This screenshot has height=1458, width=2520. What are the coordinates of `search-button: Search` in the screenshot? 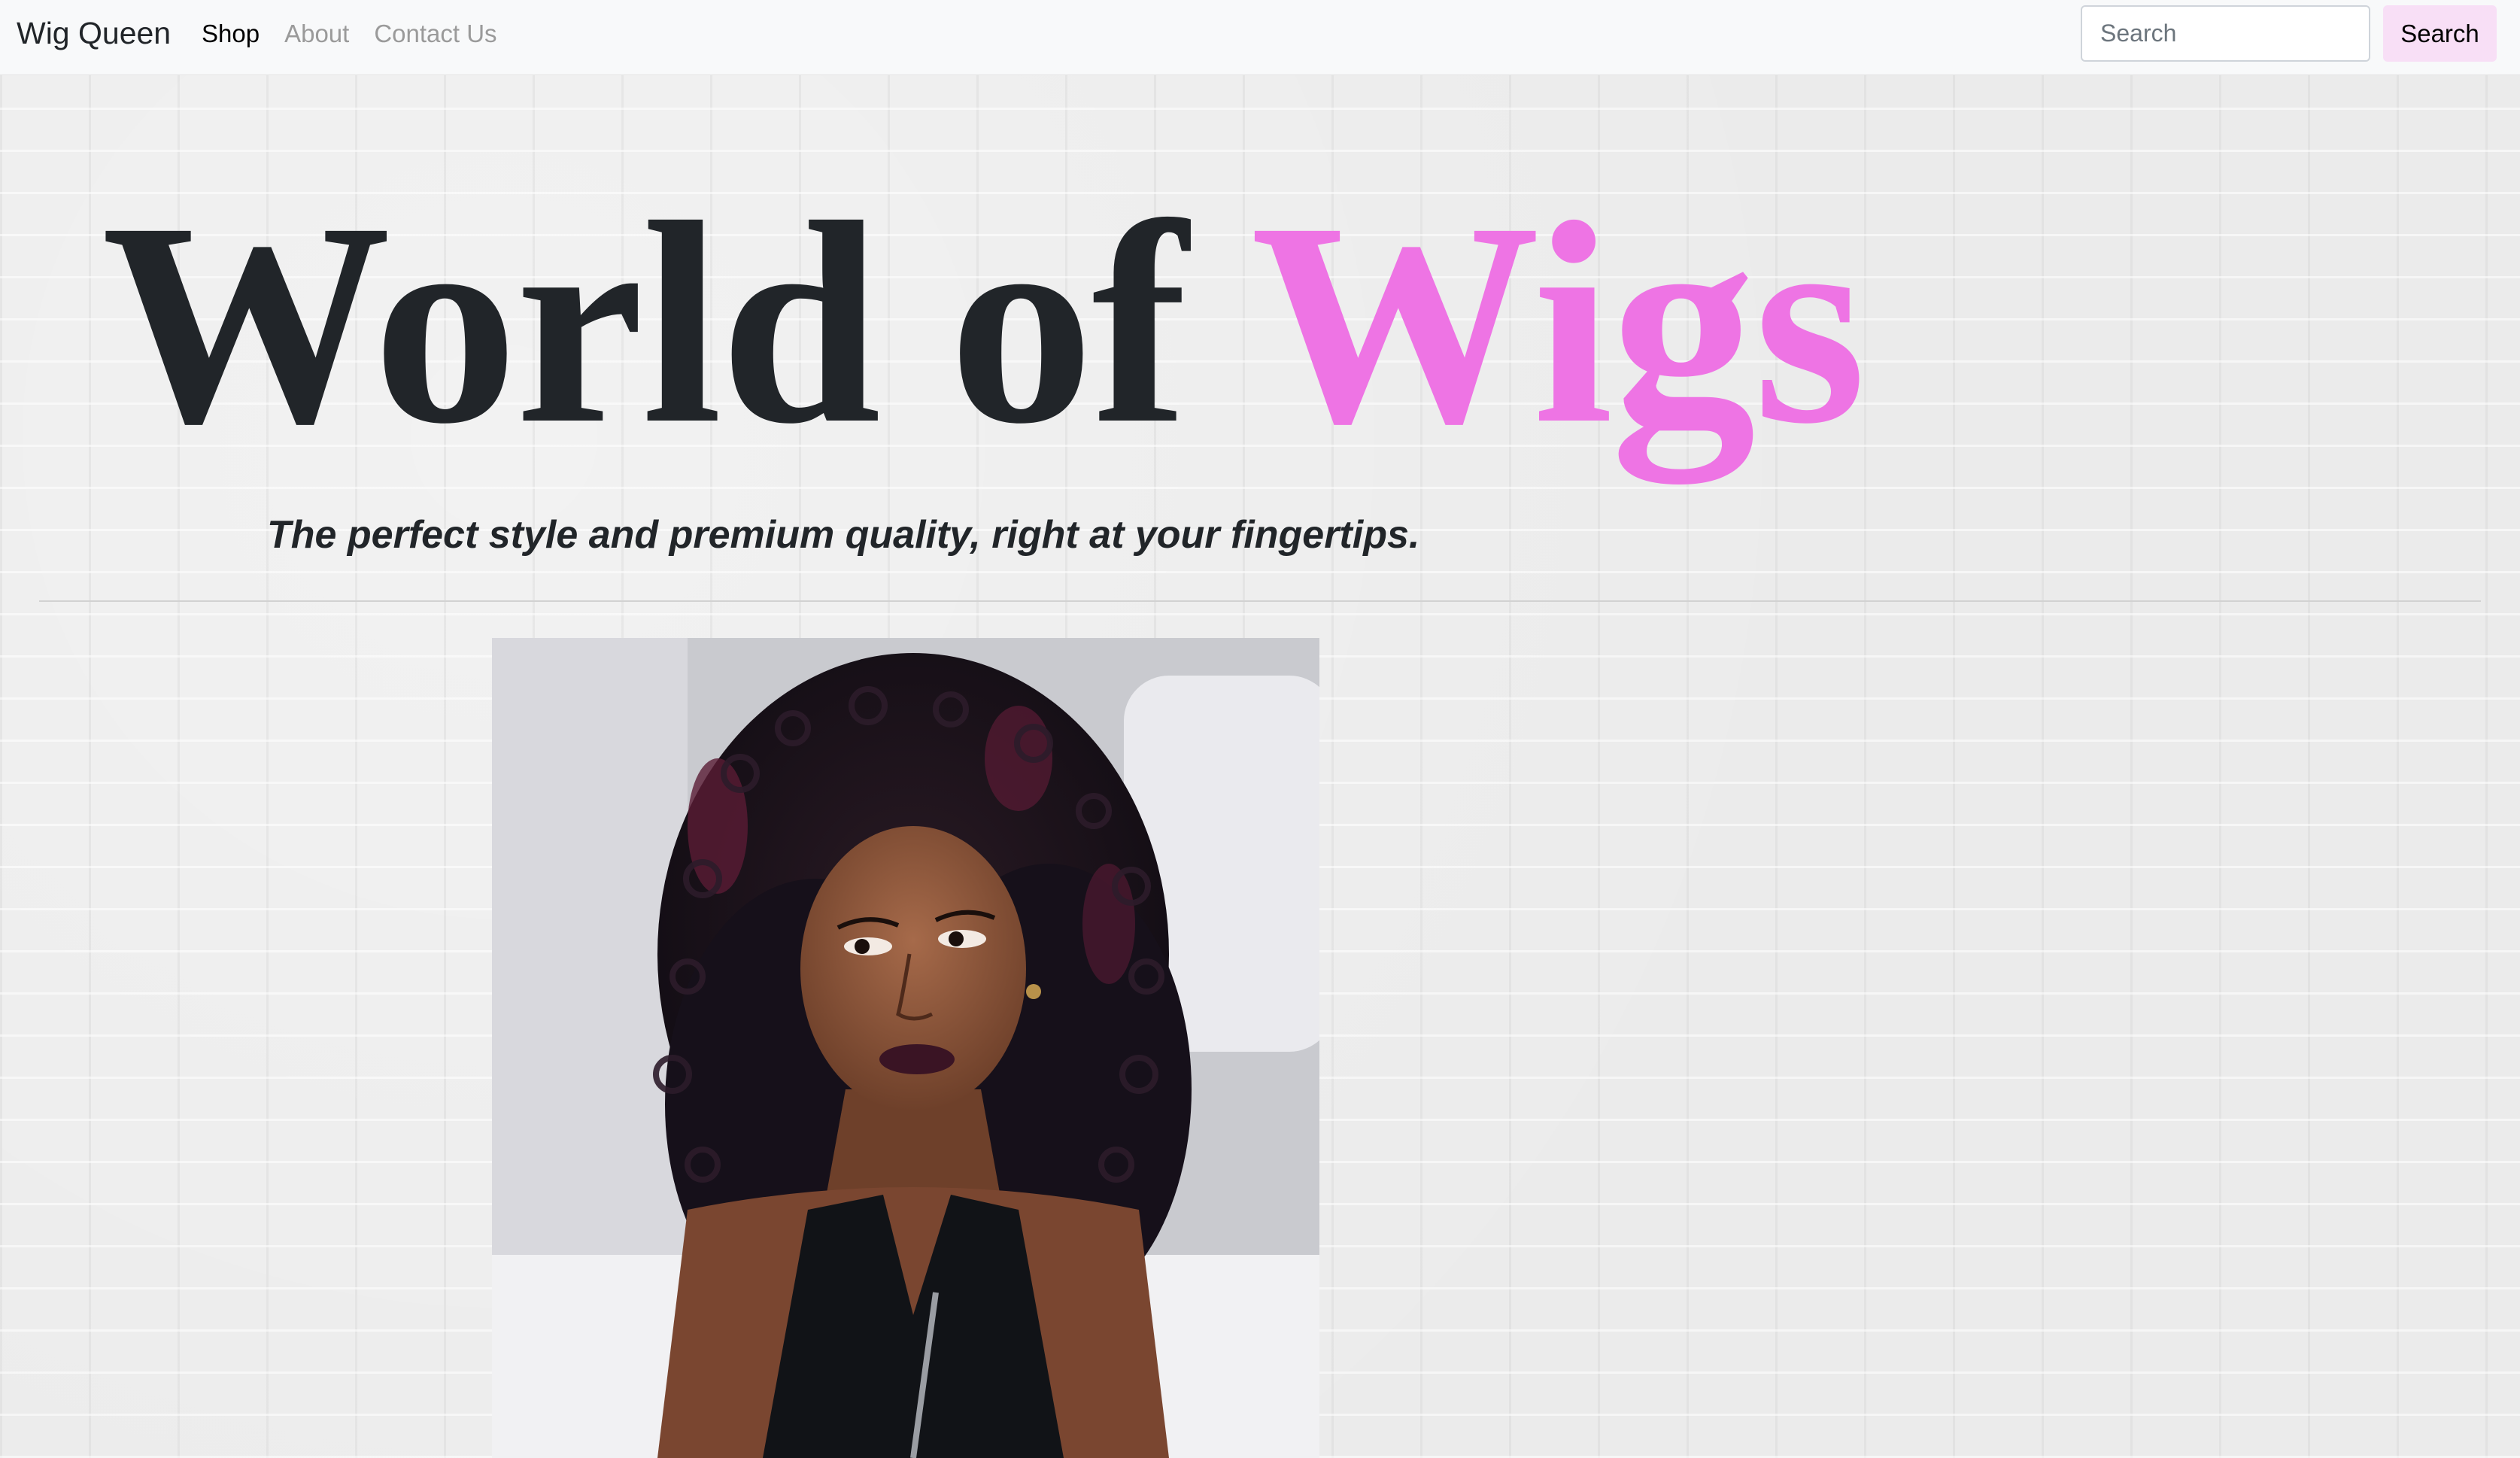 It's located at (2440, 34).